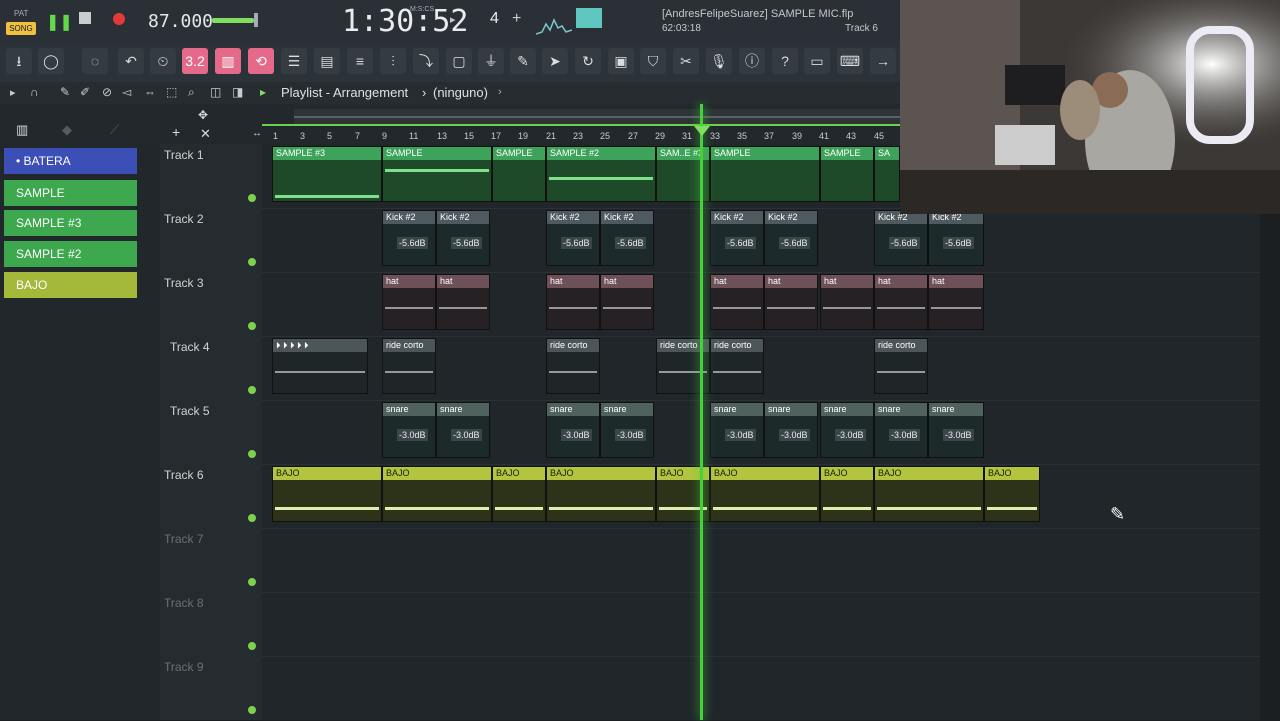  I want to click on playback-icon: ◫, so click(215, 92).